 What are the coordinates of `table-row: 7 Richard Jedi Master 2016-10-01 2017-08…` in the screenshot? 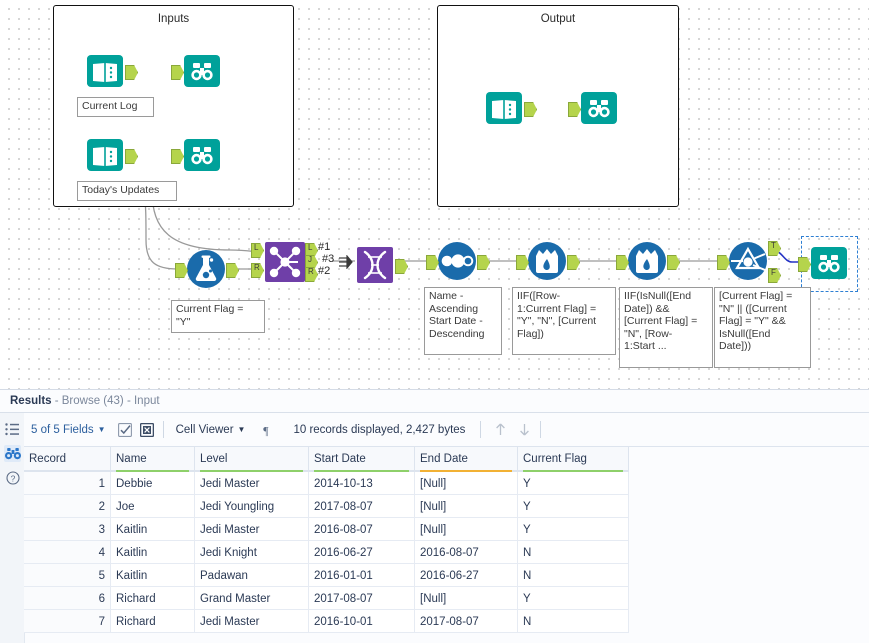 It's located at (326, 621).